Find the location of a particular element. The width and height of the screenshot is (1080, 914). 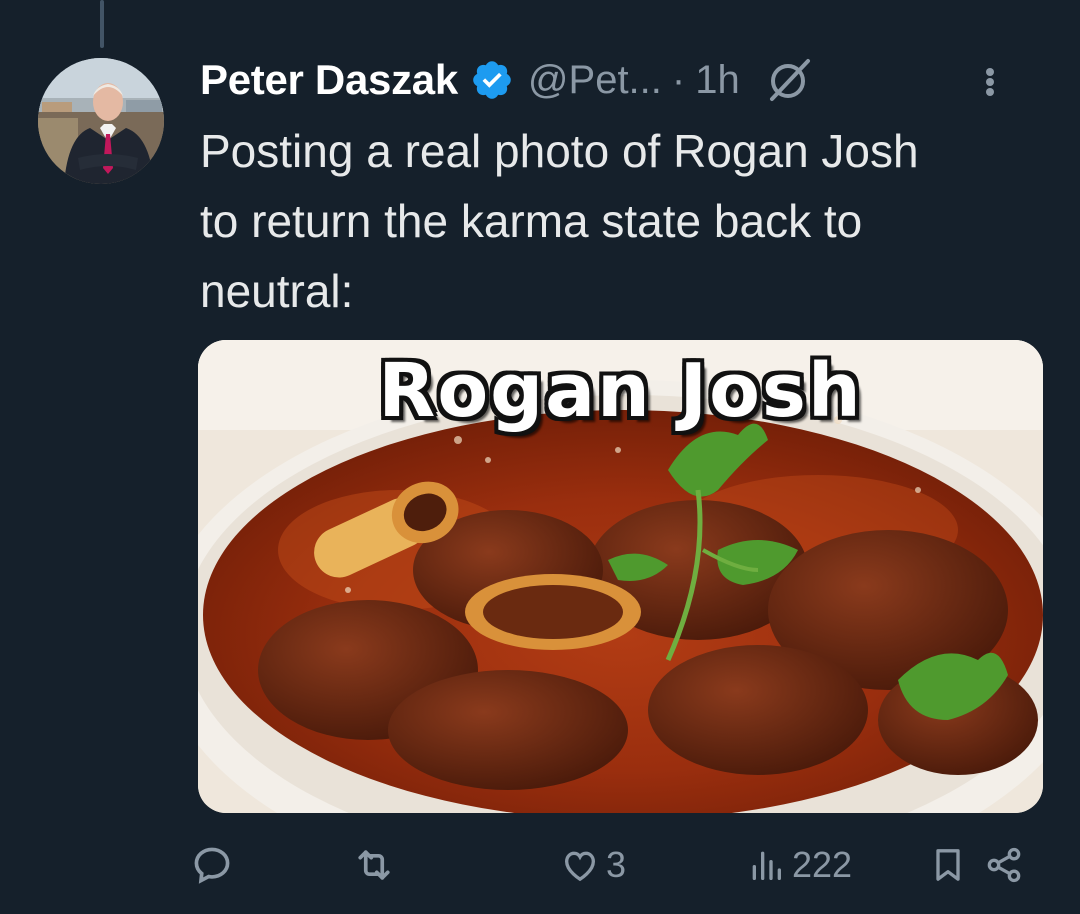

retweet-icon is located at coordinates (374, 865).